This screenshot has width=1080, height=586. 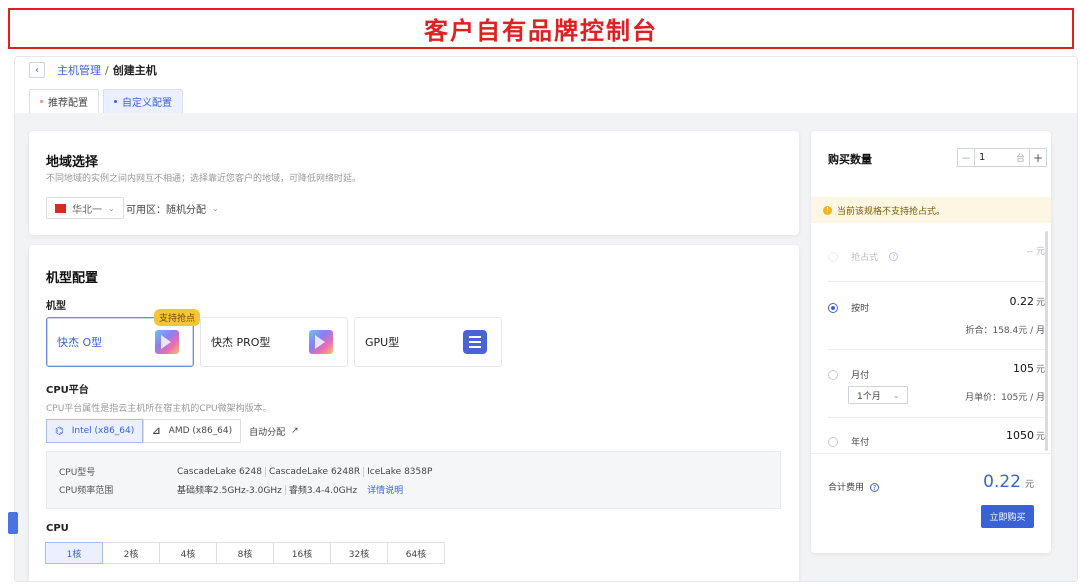 I want to click on warning-icon: !, so click(x=827, y=210).